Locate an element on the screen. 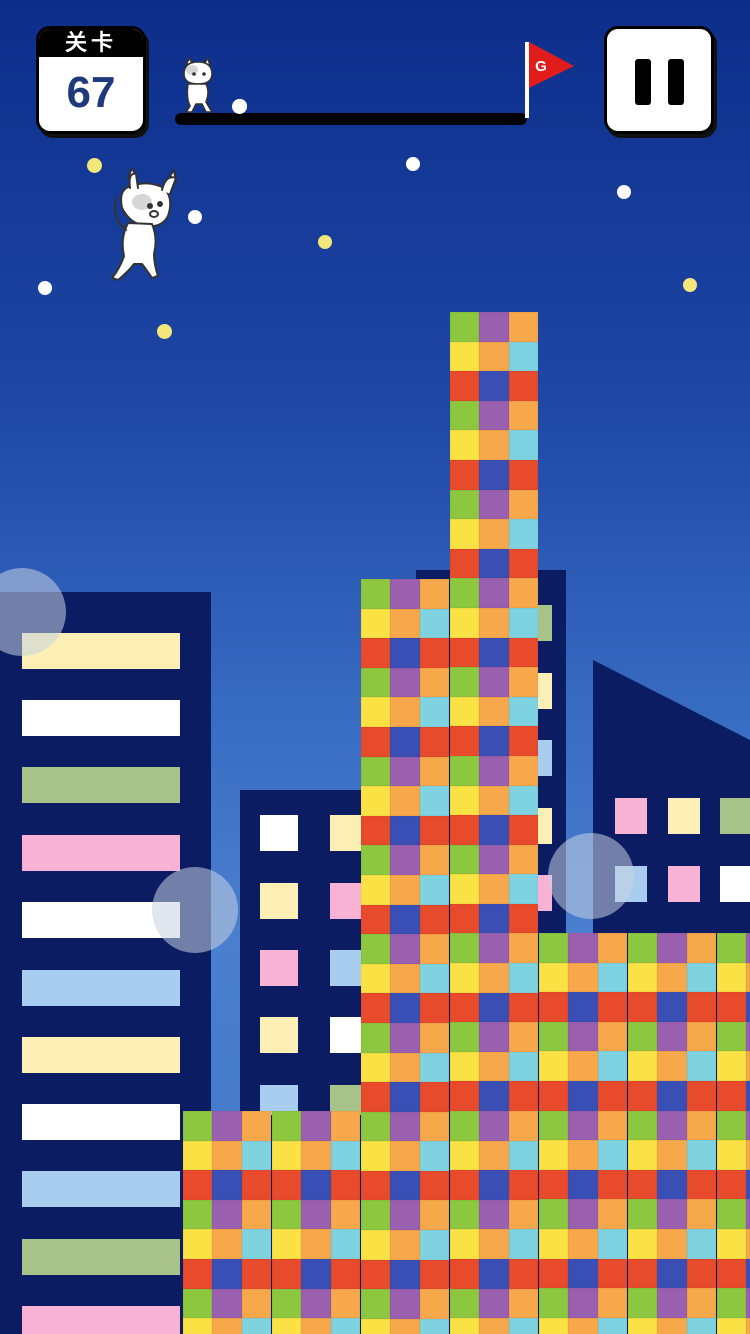 This screenshot has height=1334, width=750. pause-button is located at coordinates (659, 80).